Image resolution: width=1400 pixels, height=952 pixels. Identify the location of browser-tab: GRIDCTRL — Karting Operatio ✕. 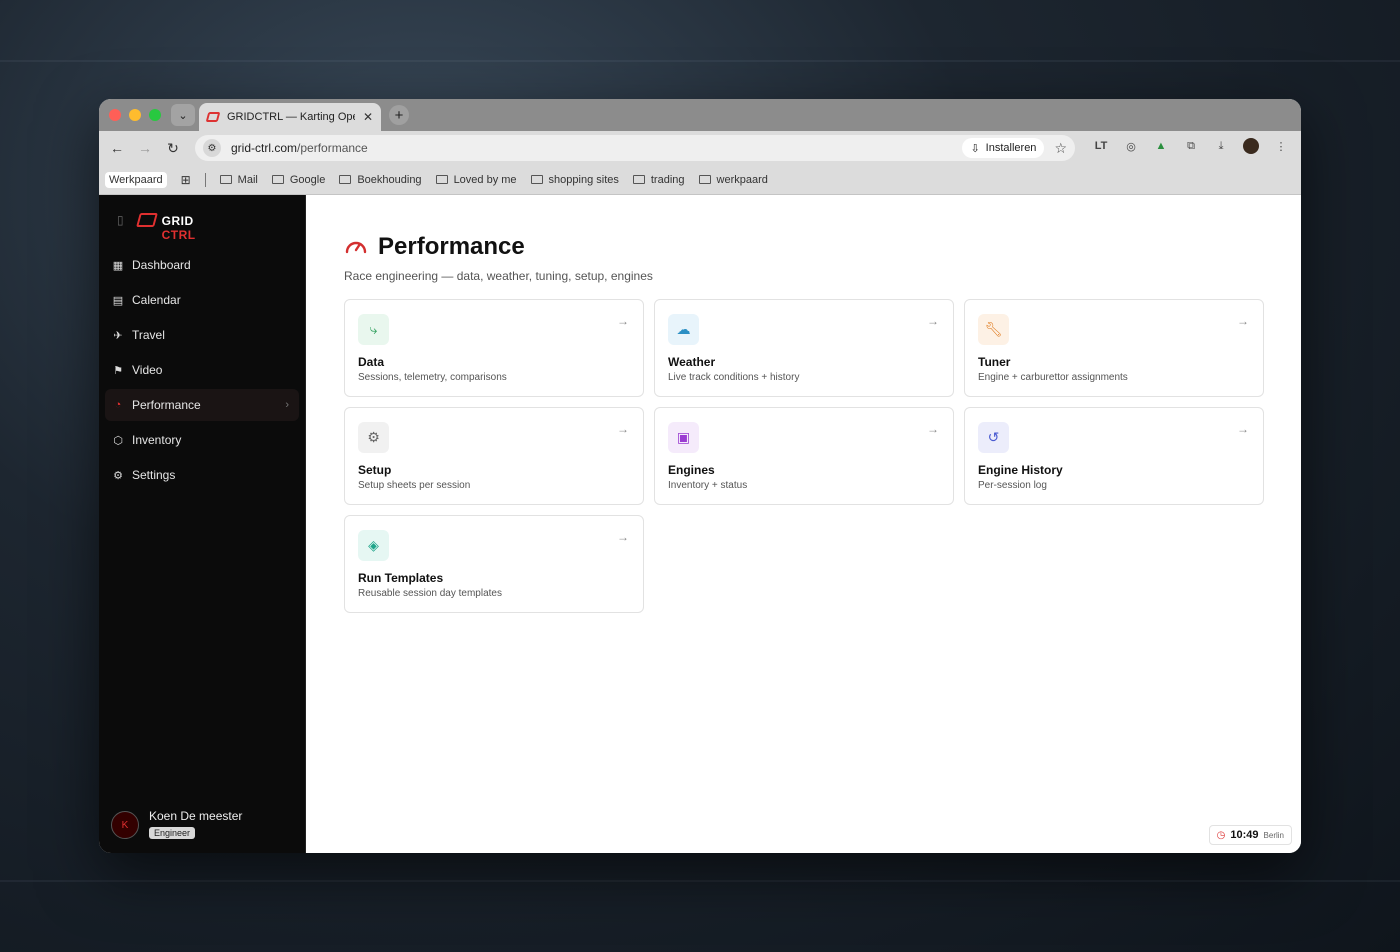
(290, 117).